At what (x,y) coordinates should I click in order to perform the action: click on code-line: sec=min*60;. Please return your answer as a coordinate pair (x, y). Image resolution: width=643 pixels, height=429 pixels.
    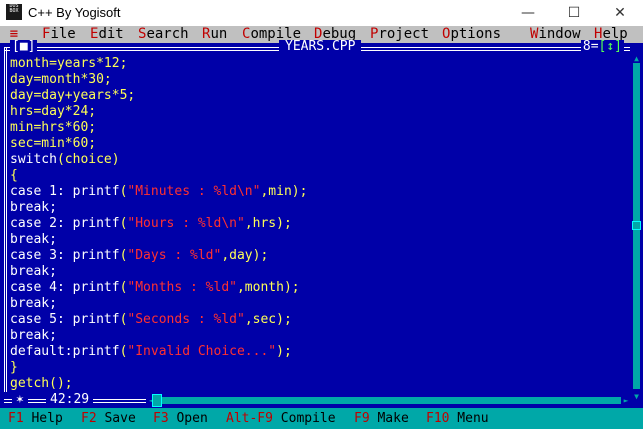
    Looking at the image, I should click on (320, 144).